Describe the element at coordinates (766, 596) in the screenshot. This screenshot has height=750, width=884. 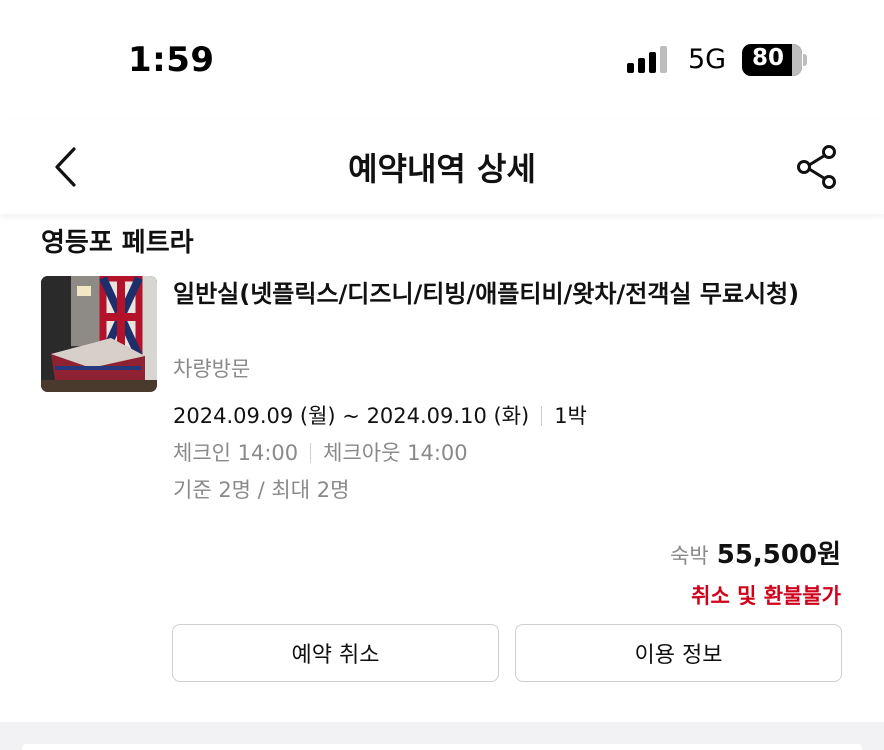
I see `refund-policy: 취소 및 환불불가` at that location.